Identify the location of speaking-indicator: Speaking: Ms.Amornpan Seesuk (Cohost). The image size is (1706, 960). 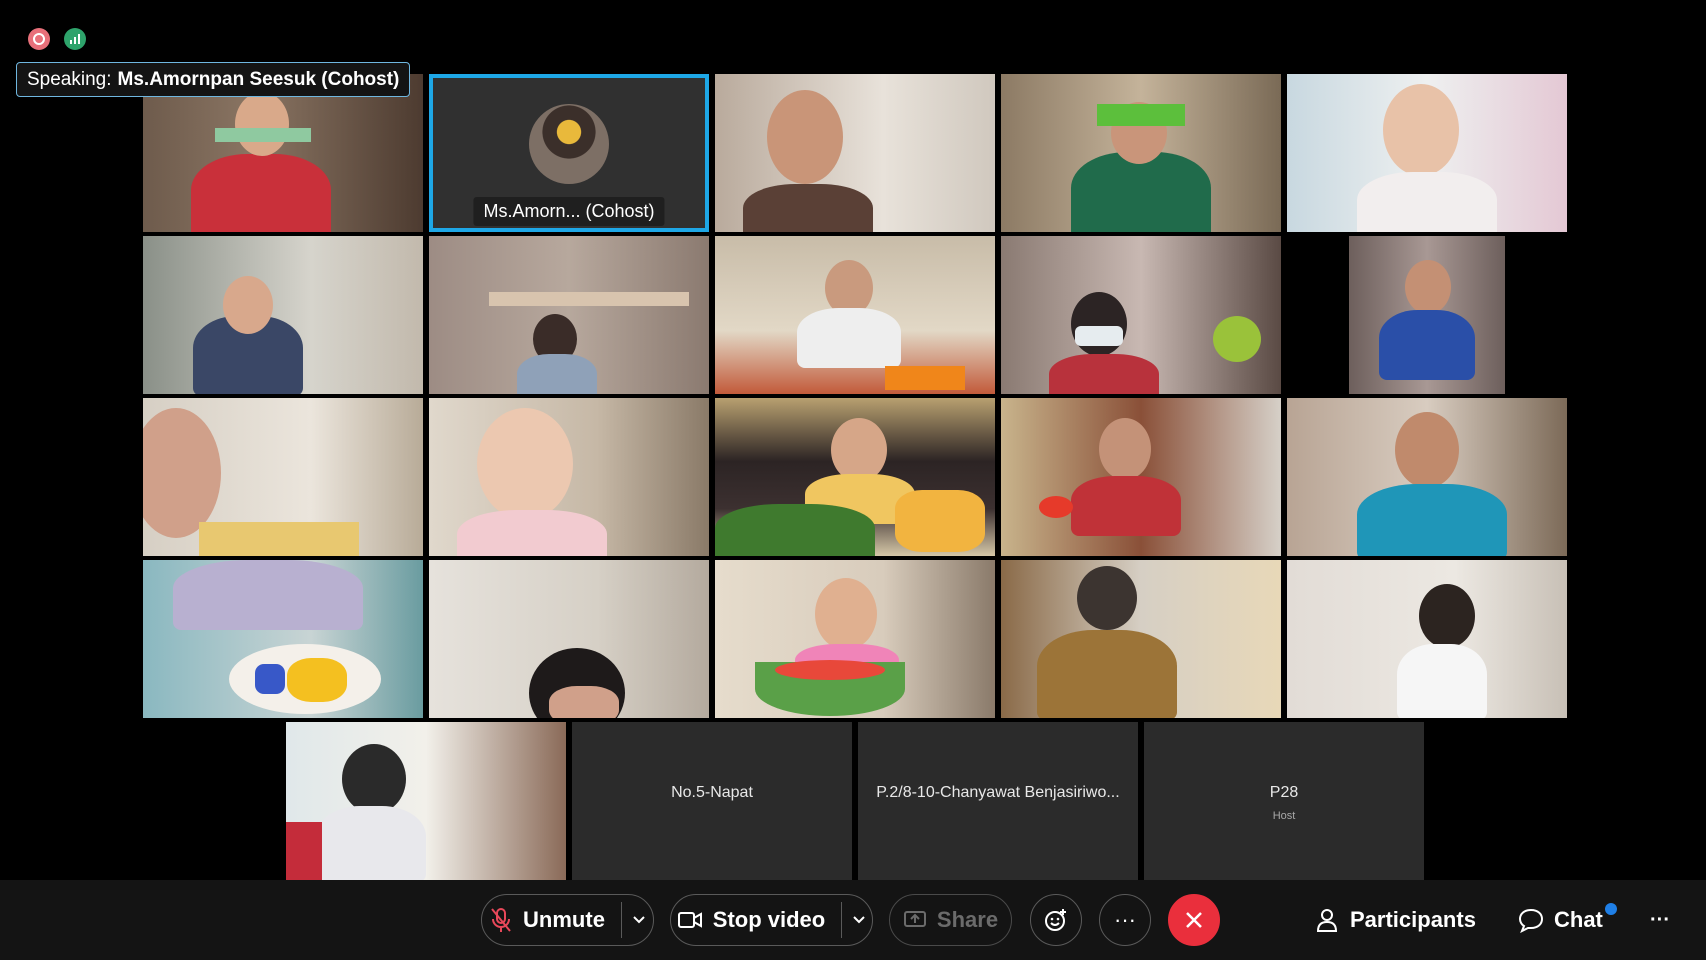
(213, 79).